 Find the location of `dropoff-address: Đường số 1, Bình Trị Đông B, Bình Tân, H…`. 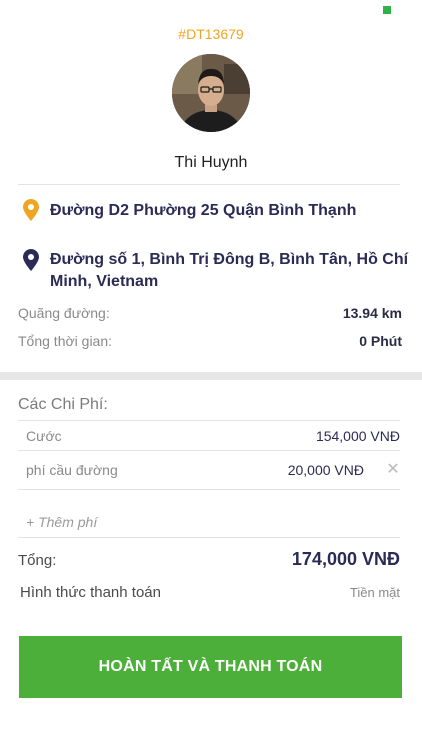

dropoff-address: Đường số 1, Bình Trị Đông B, Bình Tân, H… is located at coordinates (229, 270).